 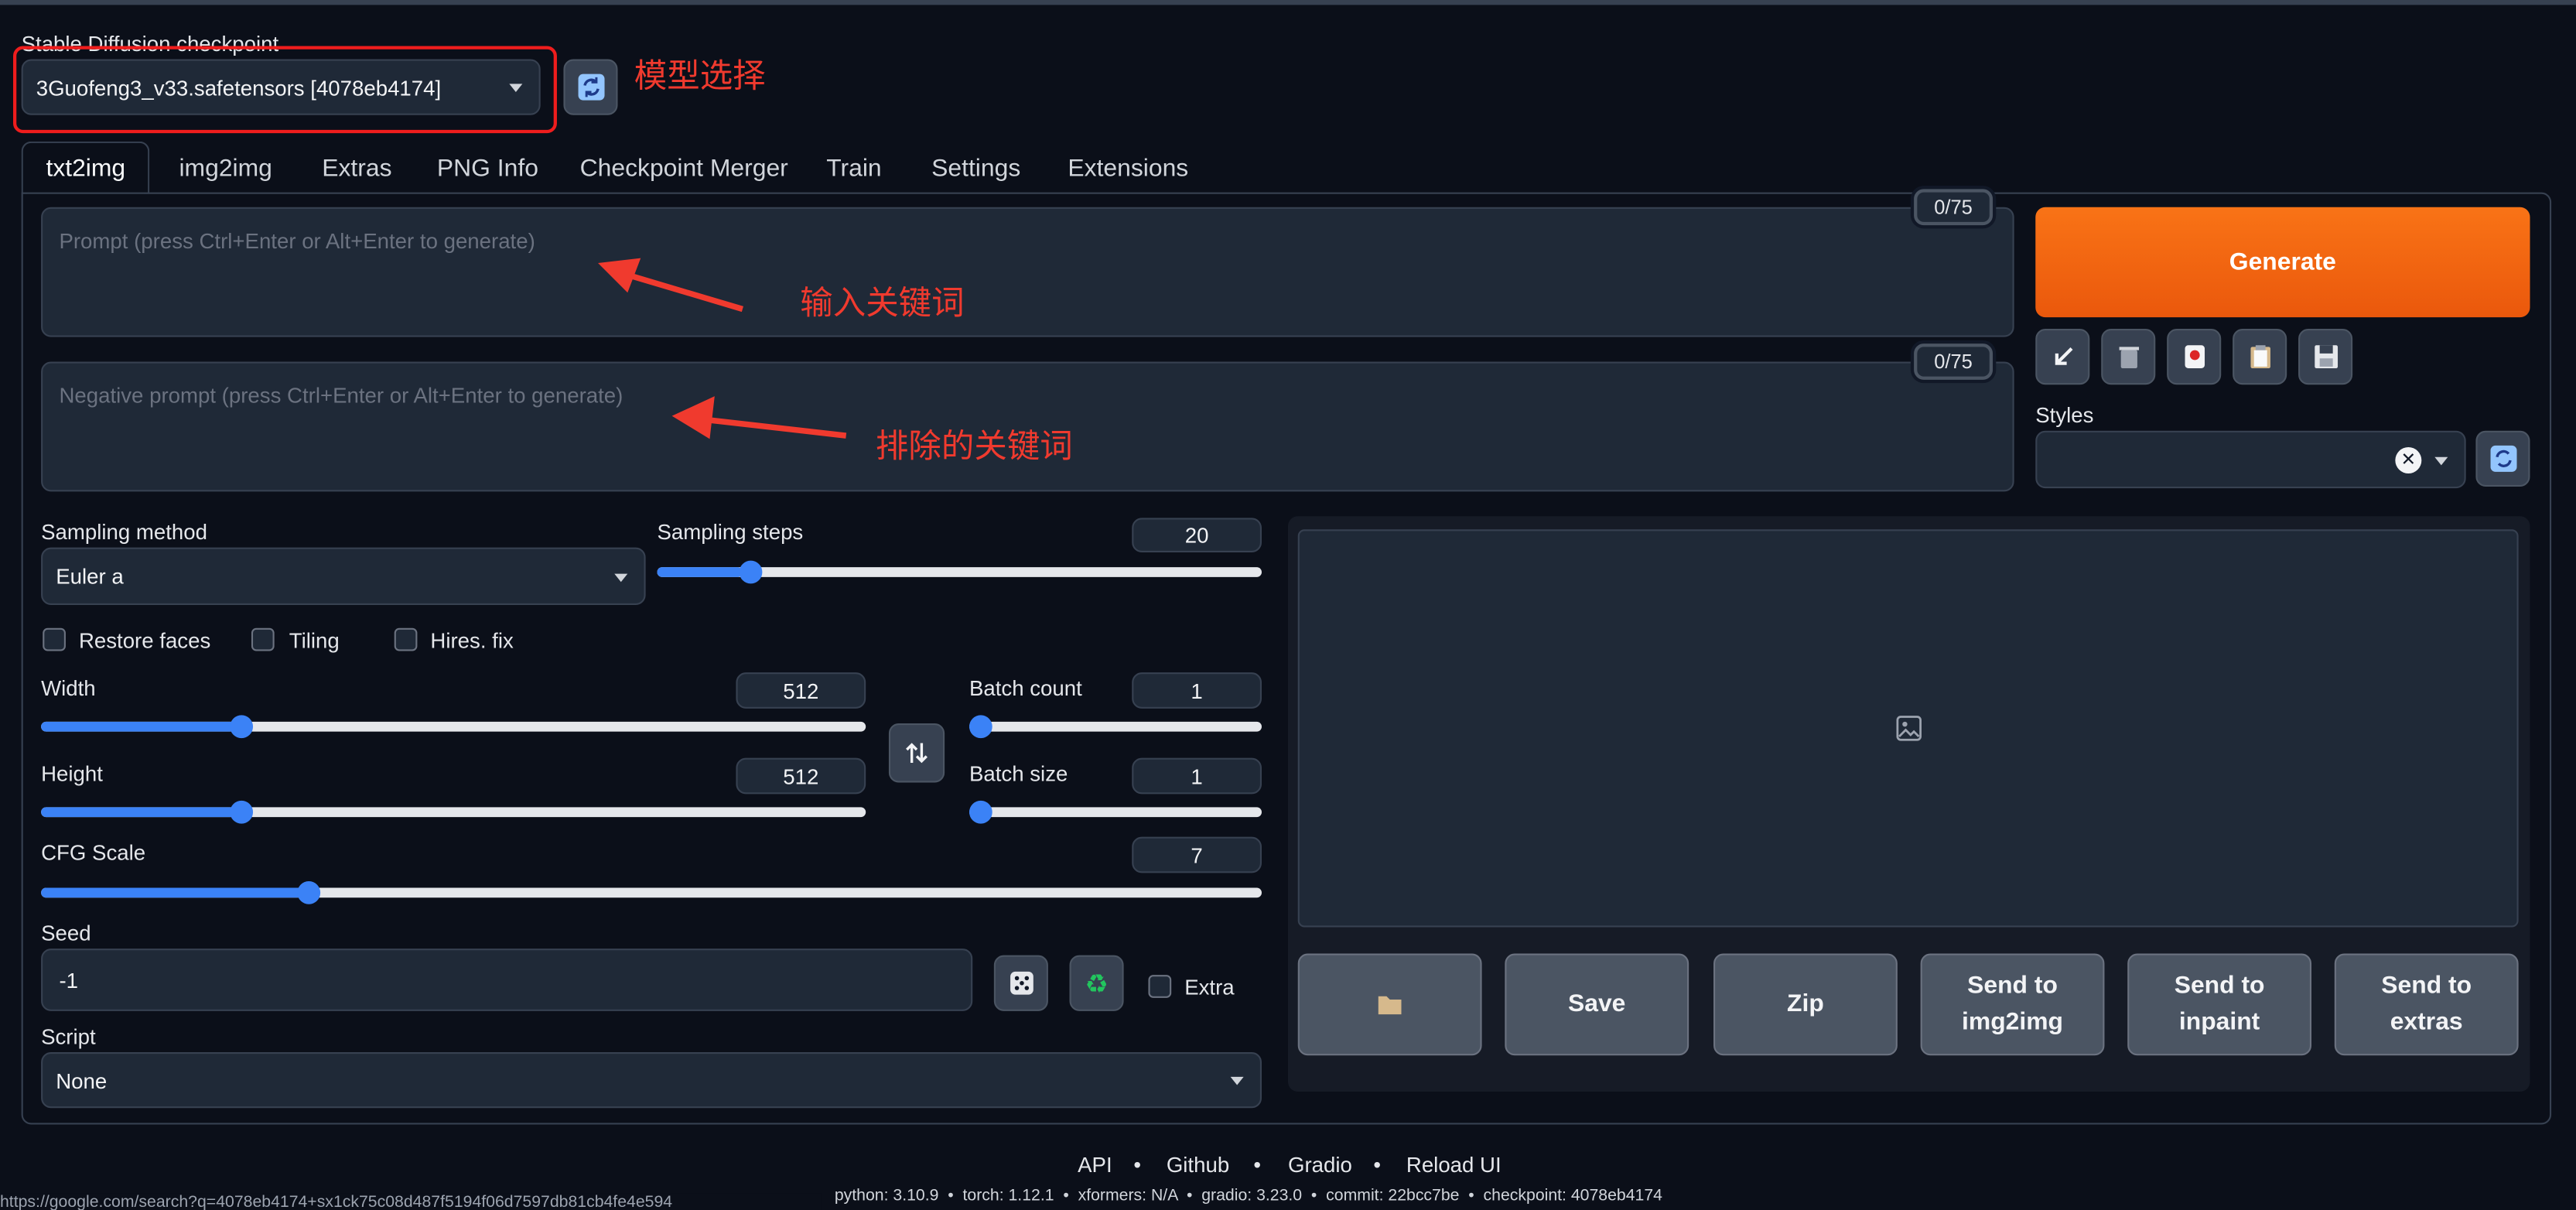 I want to click on height-input: 512, so click(x=801, y=776).